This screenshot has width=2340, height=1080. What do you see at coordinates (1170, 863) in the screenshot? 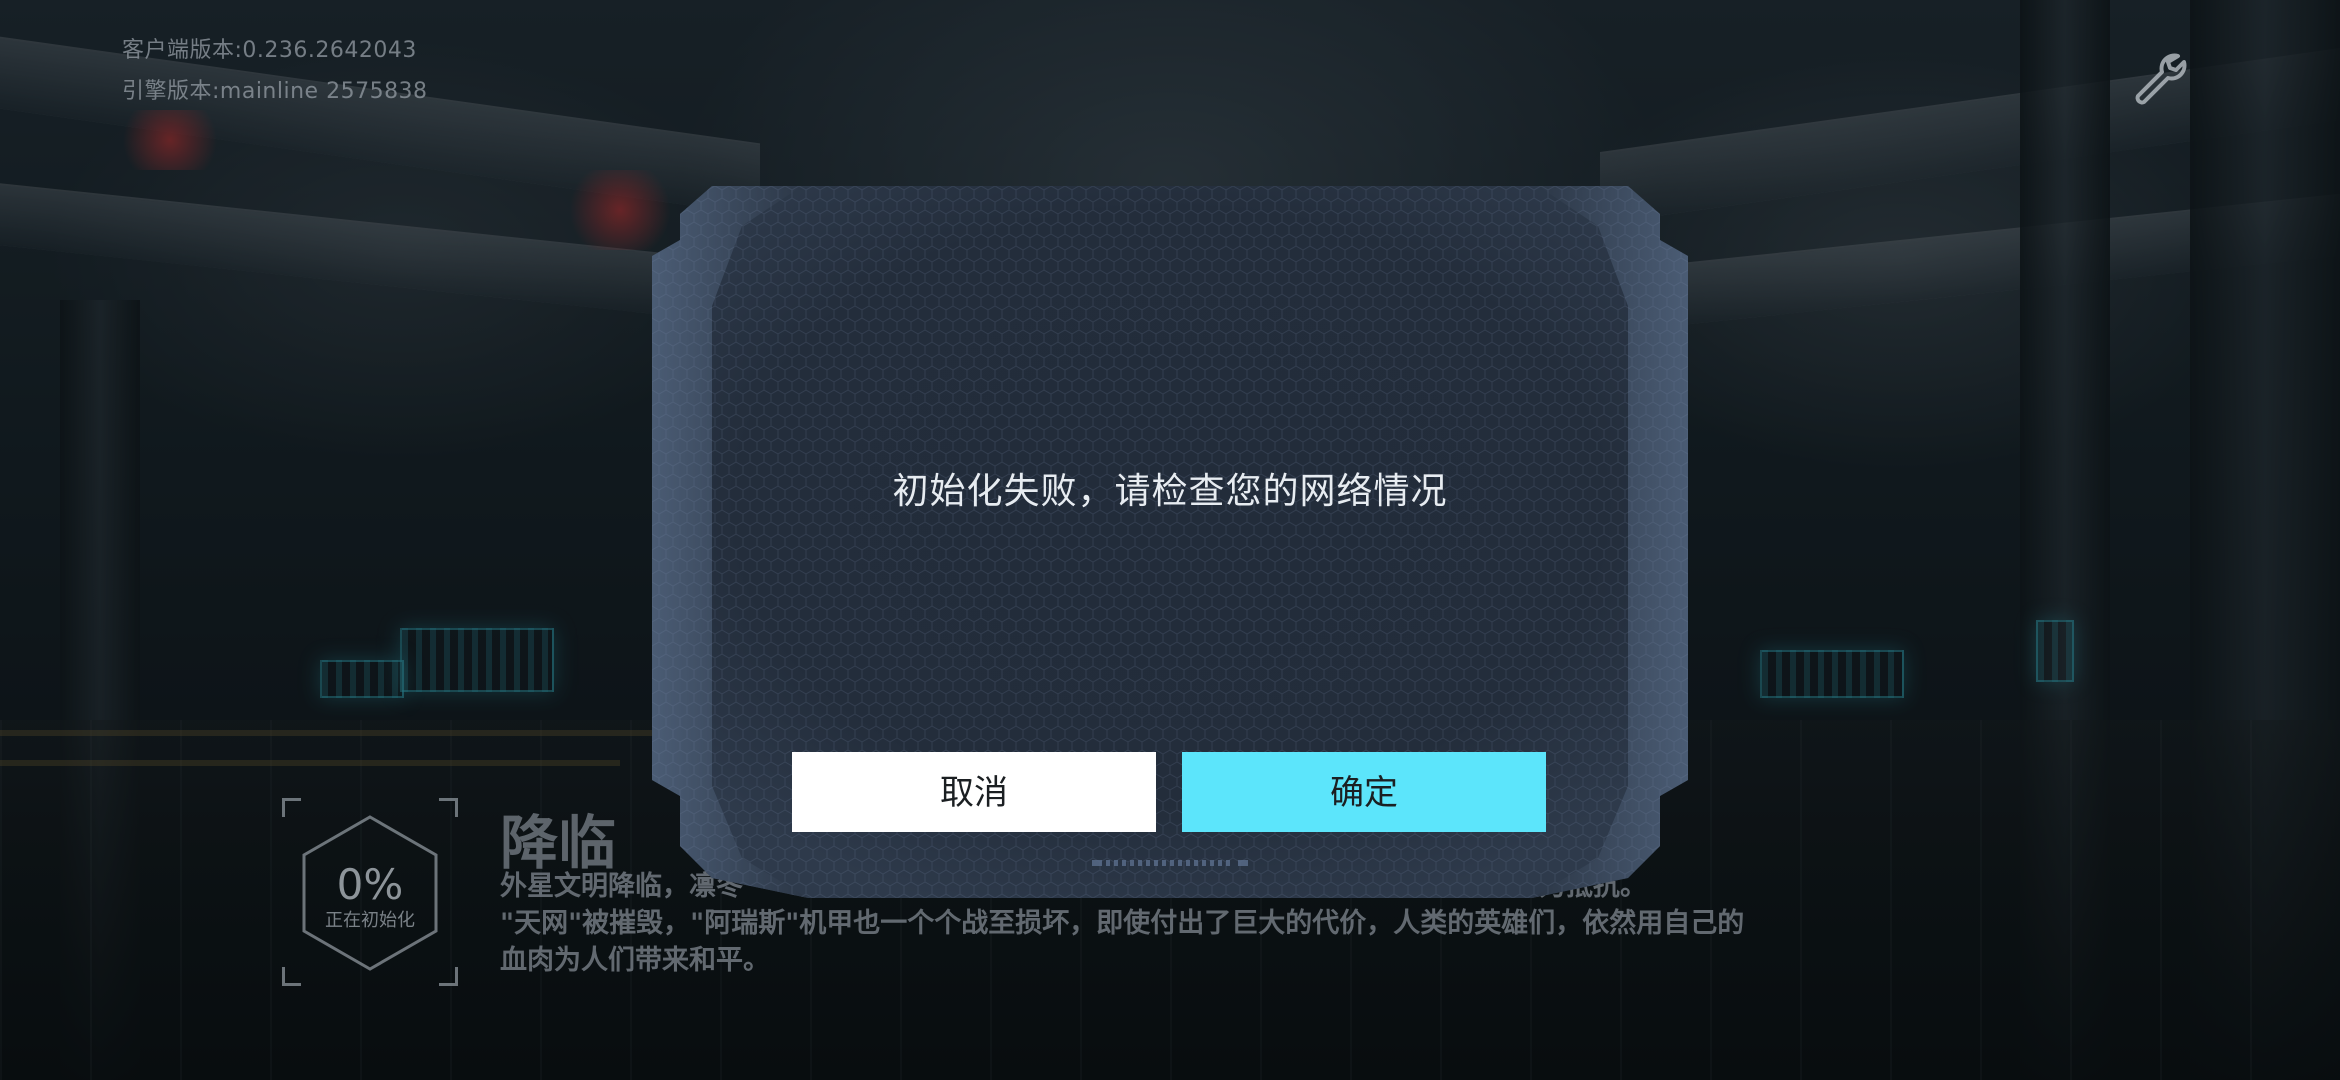
I see `dialog-decoration` at bounding box center [1170, 863].